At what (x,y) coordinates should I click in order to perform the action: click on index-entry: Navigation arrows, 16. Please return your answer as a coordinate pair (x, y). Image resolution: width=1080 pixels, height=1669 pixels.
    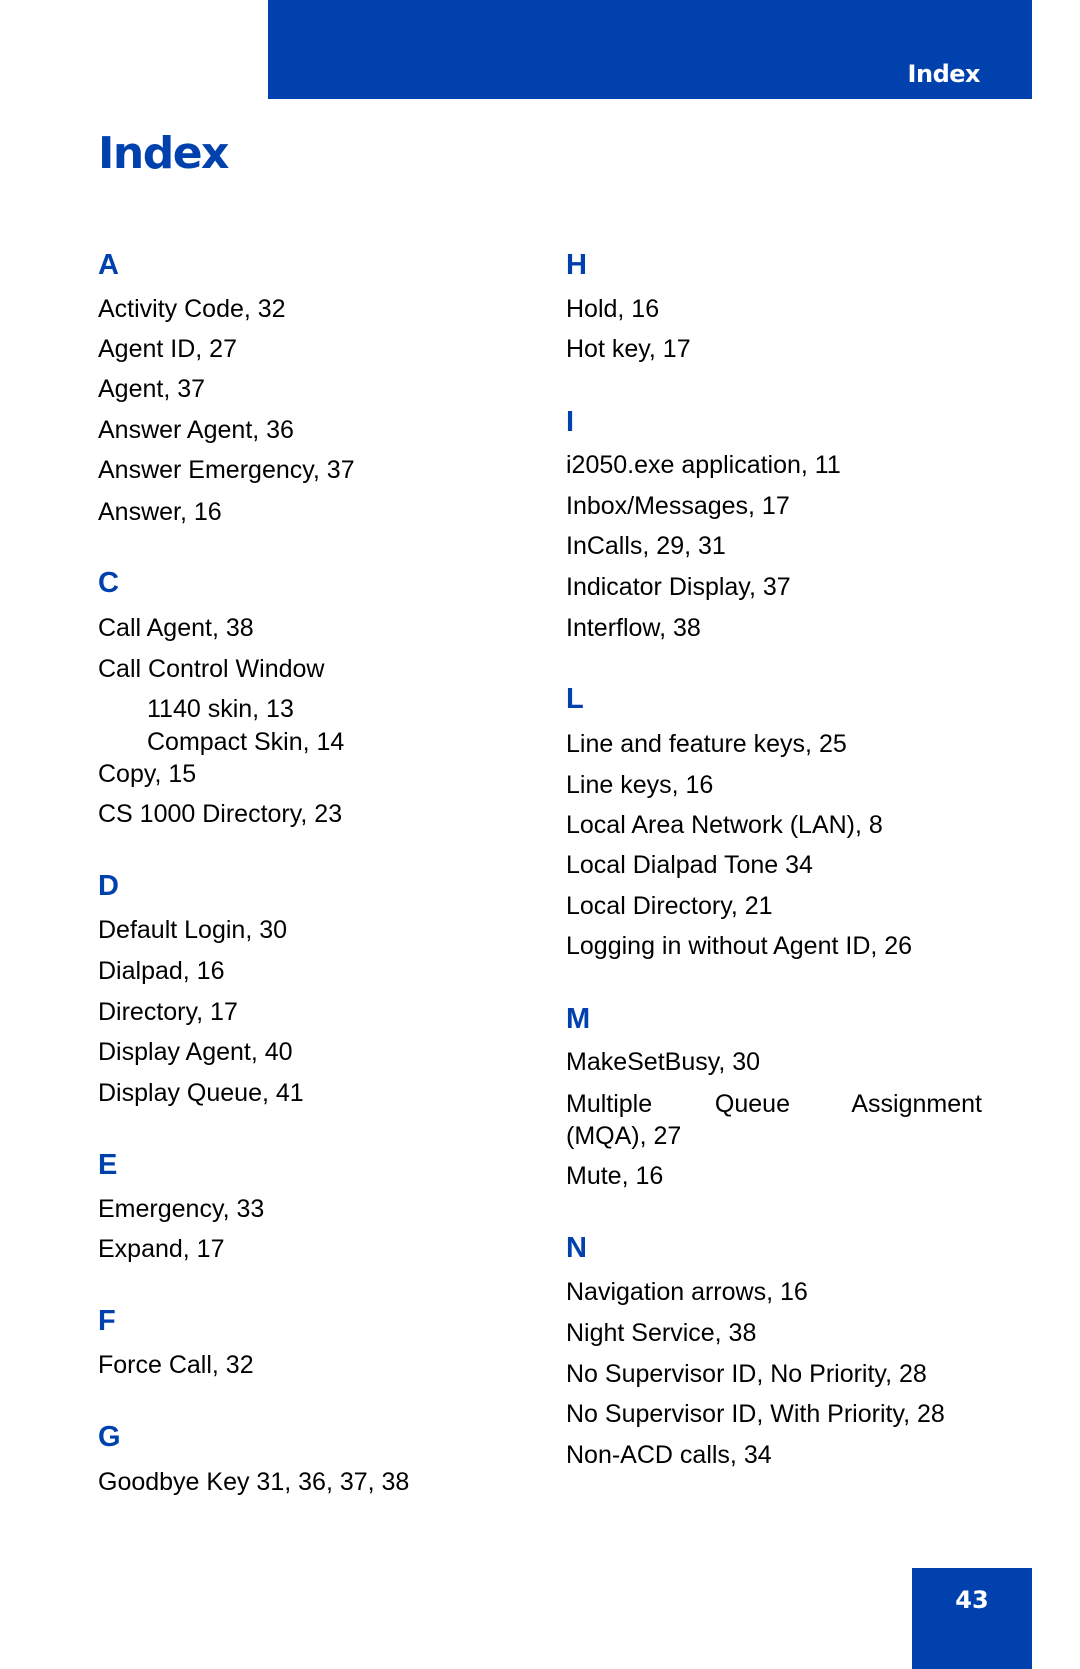
    Looking at the image, I should click on (687, 1292).